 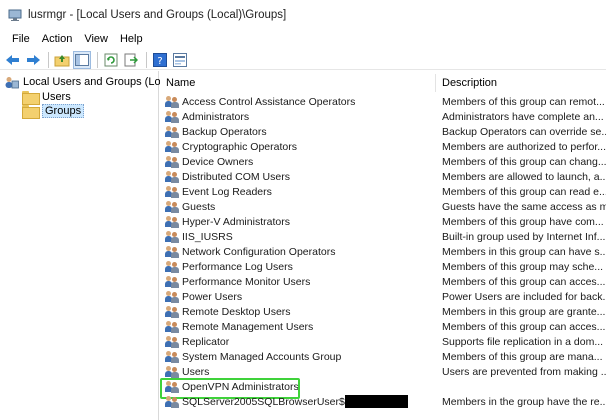 What do you see at coordinates (237, 266) in the screenshot?
I see `group-name: Performance Log Users` at bounding box center [237, 266].